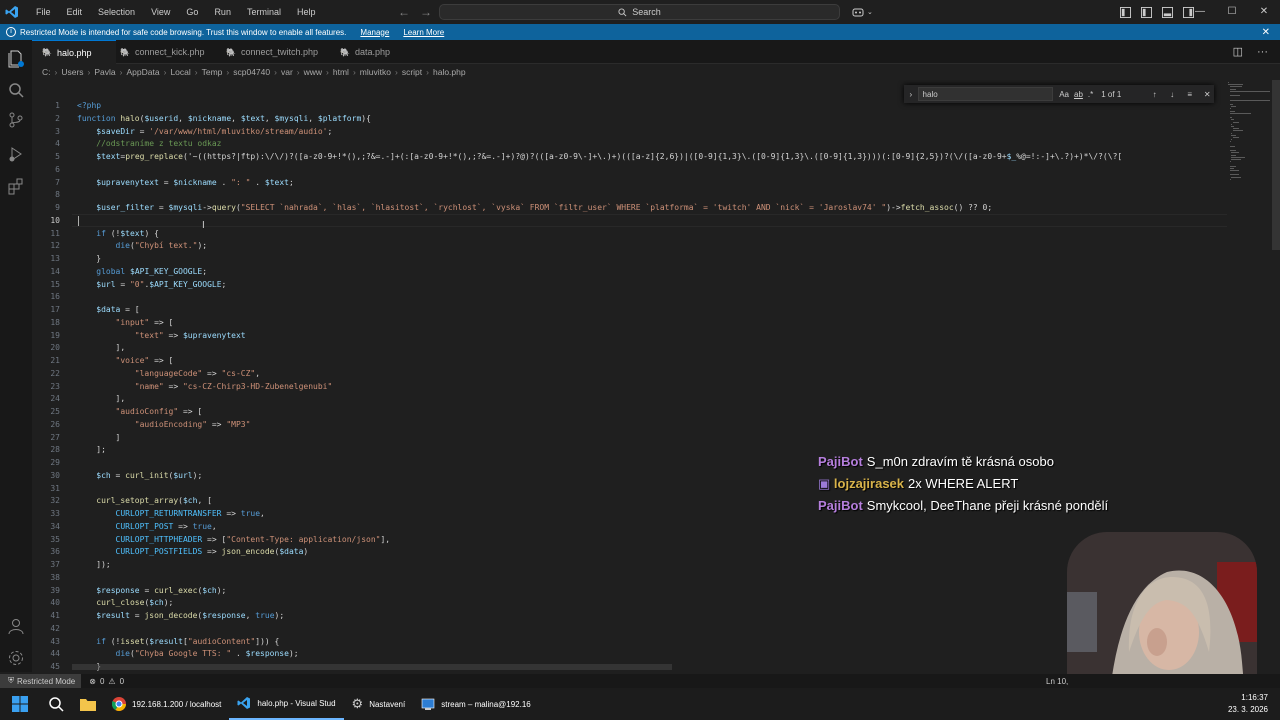 This screenshot has height=720, width=1280. I want to click on cursor-position: Ln 10,, so click(1057, 681).